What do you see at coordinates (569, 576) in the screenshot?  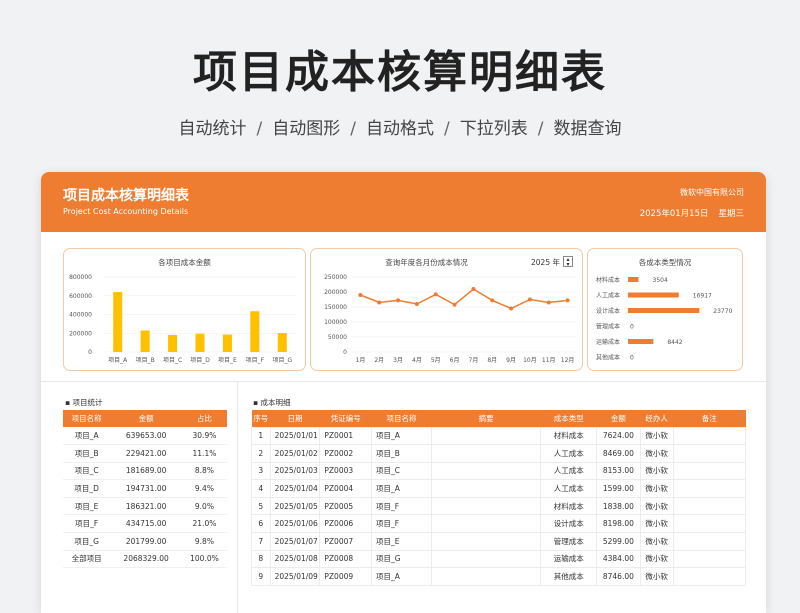 I see `table-cell: 其他成本` at bounding box center [569, 576].